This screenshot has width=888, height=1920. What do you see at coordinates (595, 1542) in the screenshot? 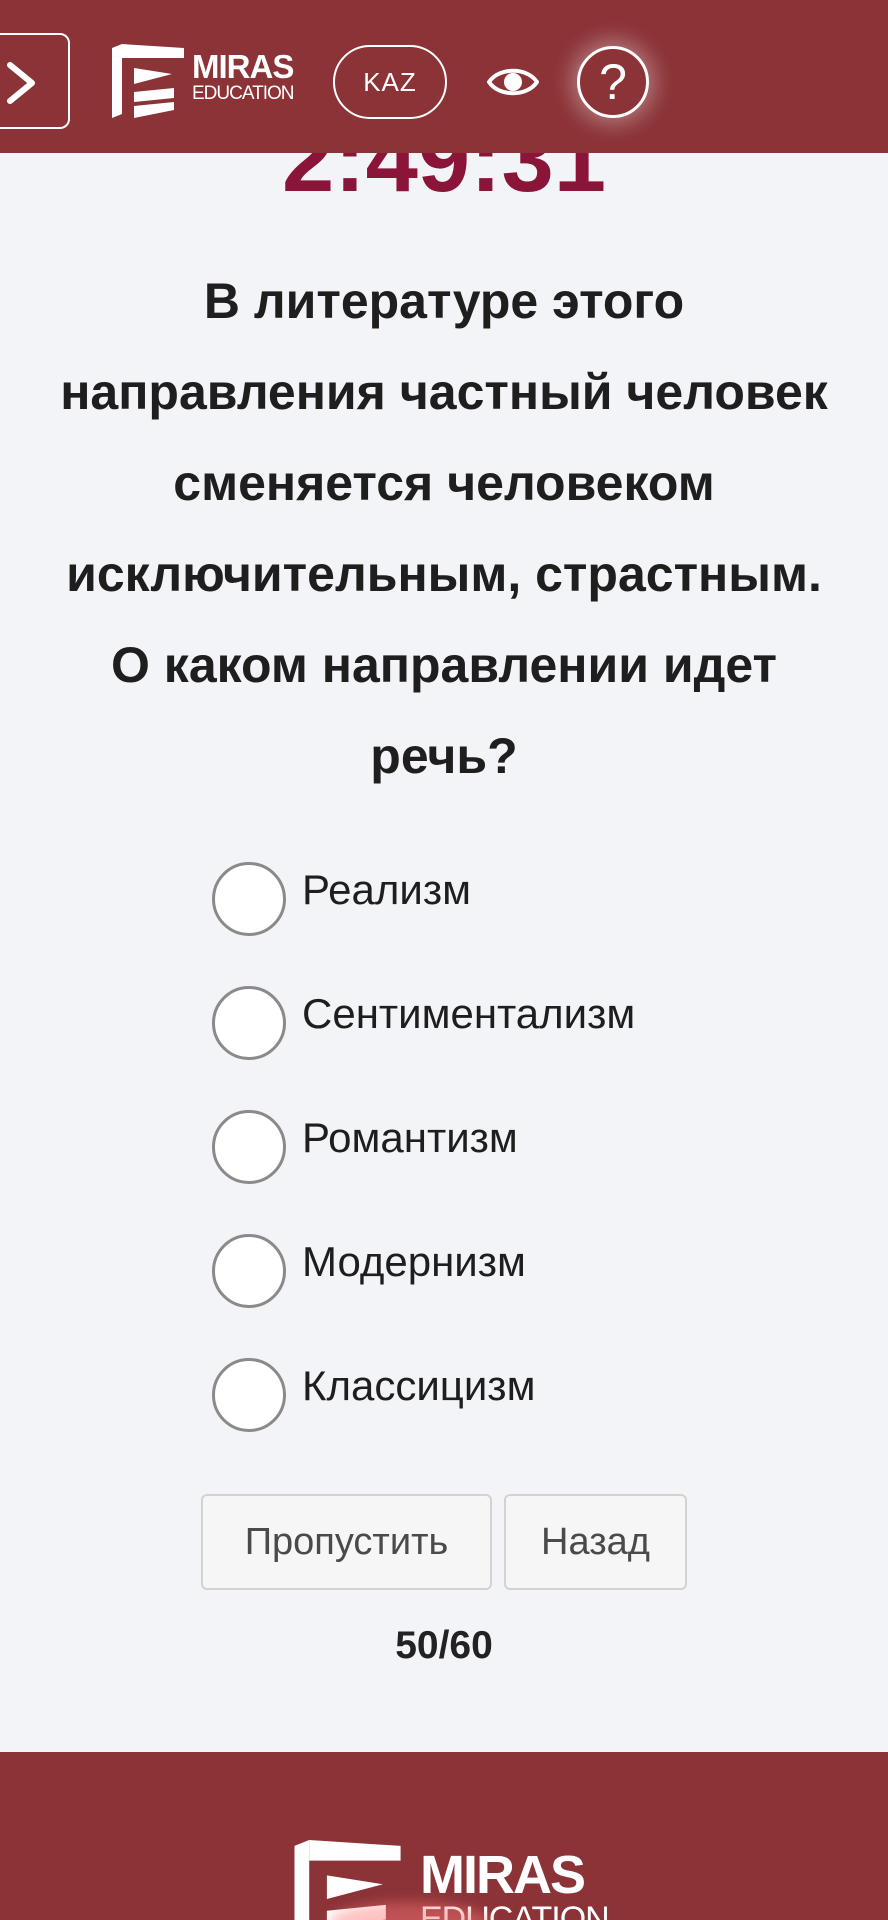
I see `back-button: Назад` at bounding box center [595, 1542].